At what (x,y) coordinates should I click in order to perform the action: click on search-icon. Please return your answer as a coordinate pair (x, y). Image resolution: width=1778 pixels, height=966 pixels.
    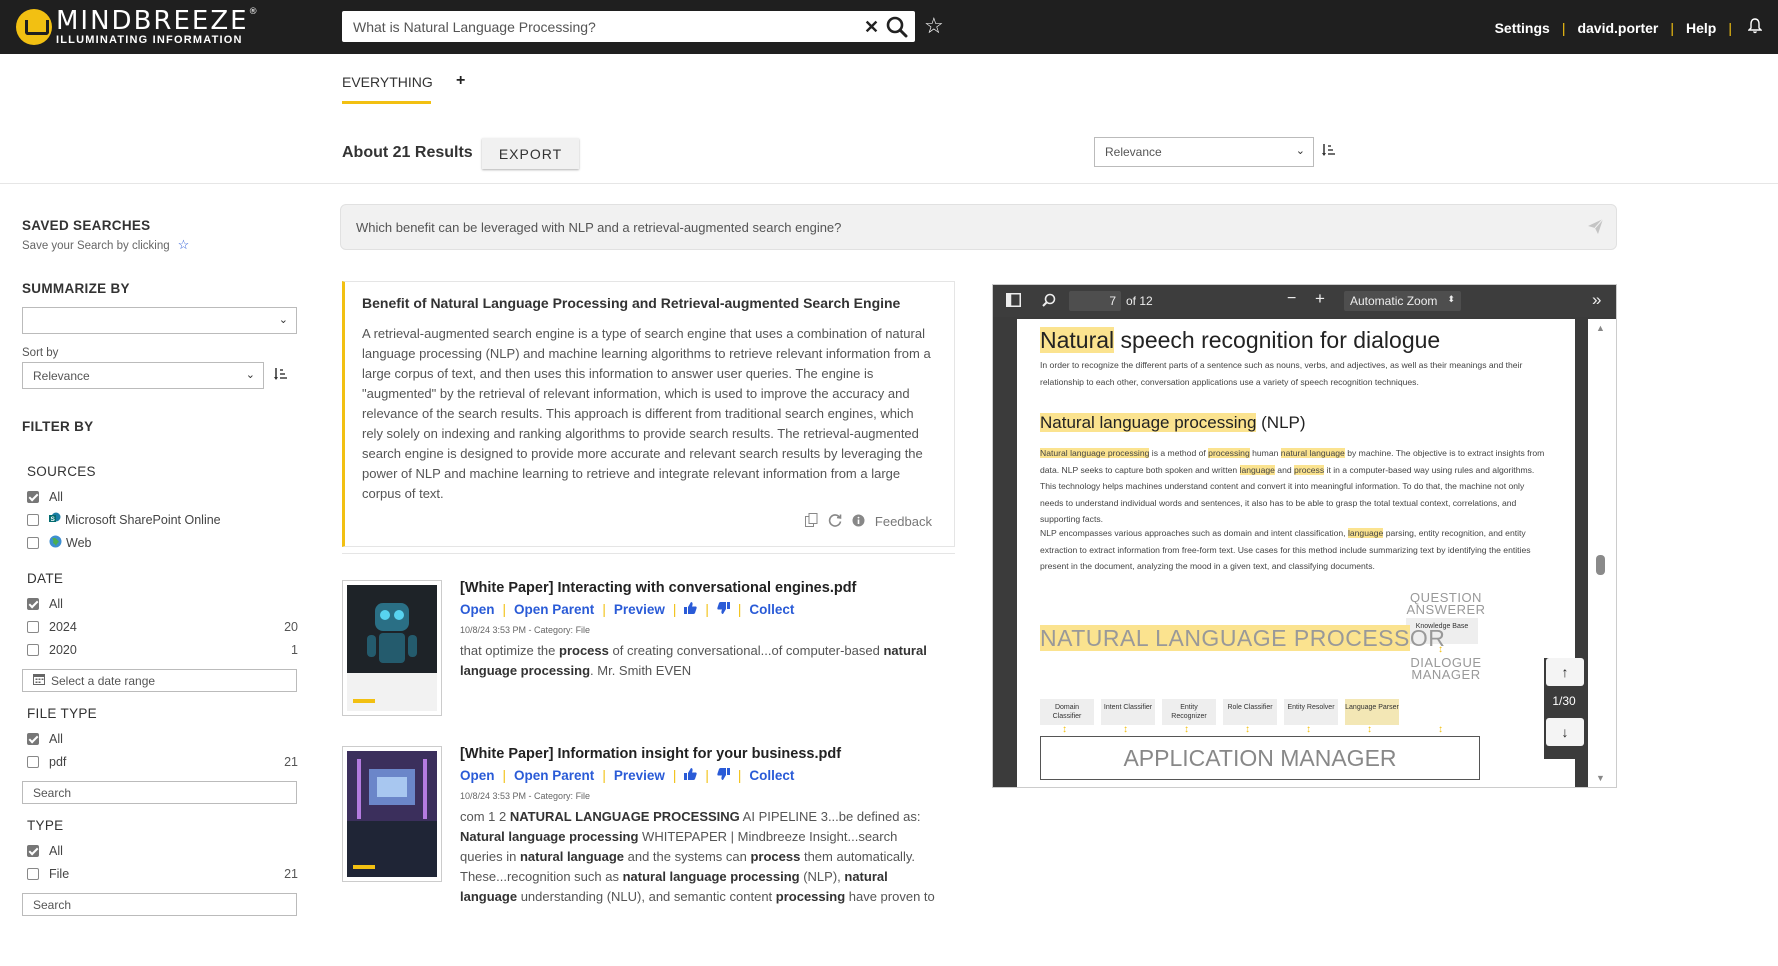
    Looking at the image, I should click on (897, 28).